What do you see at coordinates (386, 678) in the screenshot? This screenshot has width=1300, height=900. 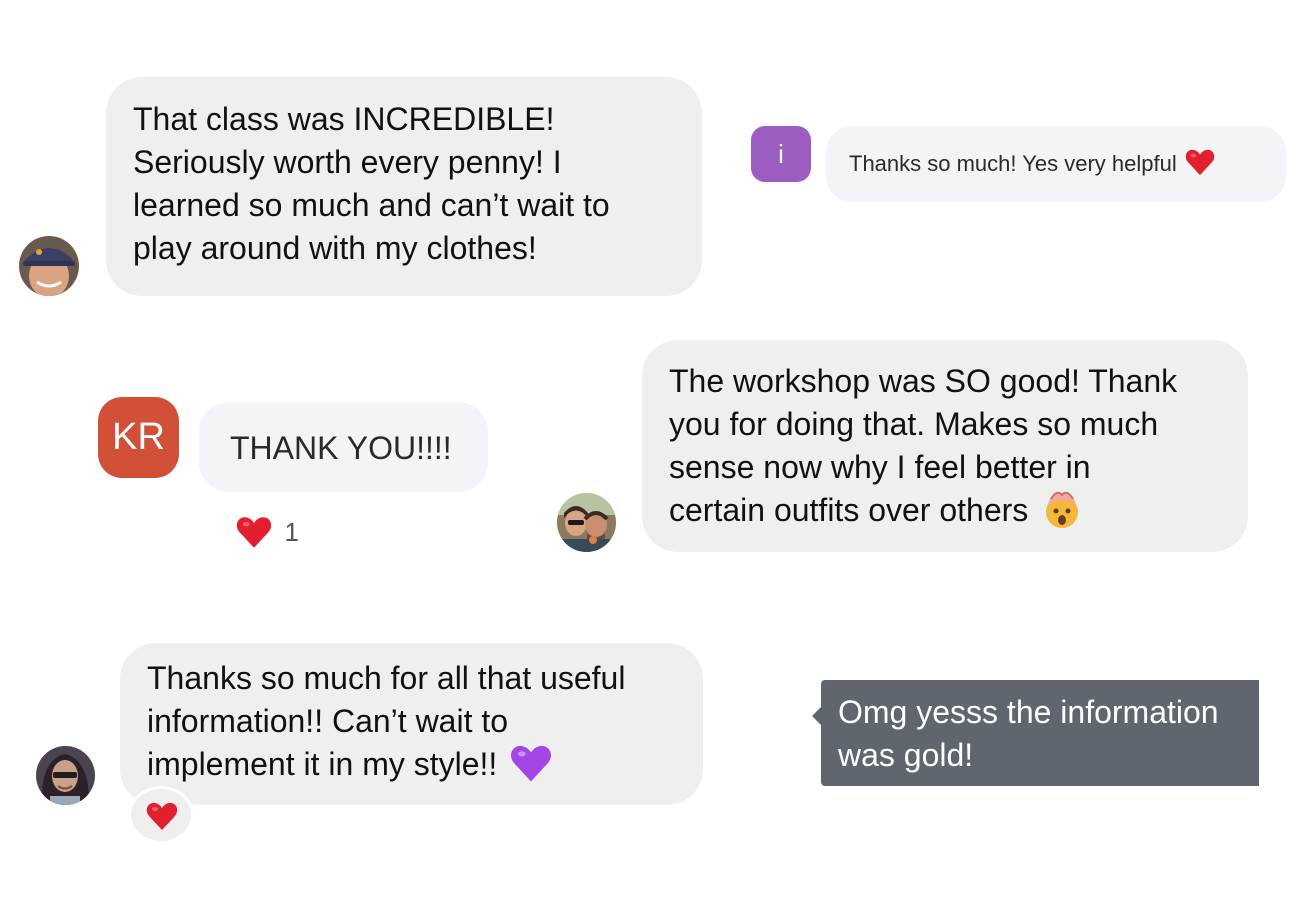 I see `message-line: Thanks so much for all that useful` at bounding box center [386, 678].